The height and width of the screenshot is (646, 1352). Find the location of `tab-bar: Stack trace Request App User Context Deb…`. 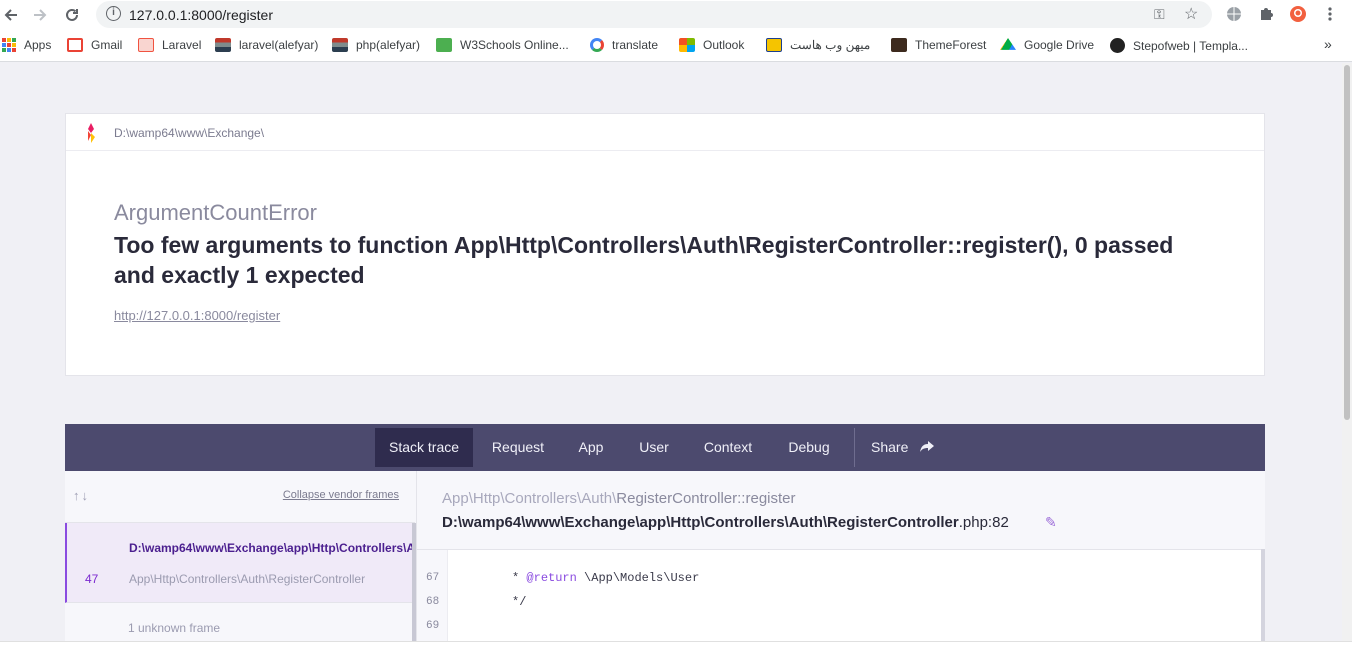

tab-bar: Stack trace Request App User Context Deb… is located at coordinates (665, 447).